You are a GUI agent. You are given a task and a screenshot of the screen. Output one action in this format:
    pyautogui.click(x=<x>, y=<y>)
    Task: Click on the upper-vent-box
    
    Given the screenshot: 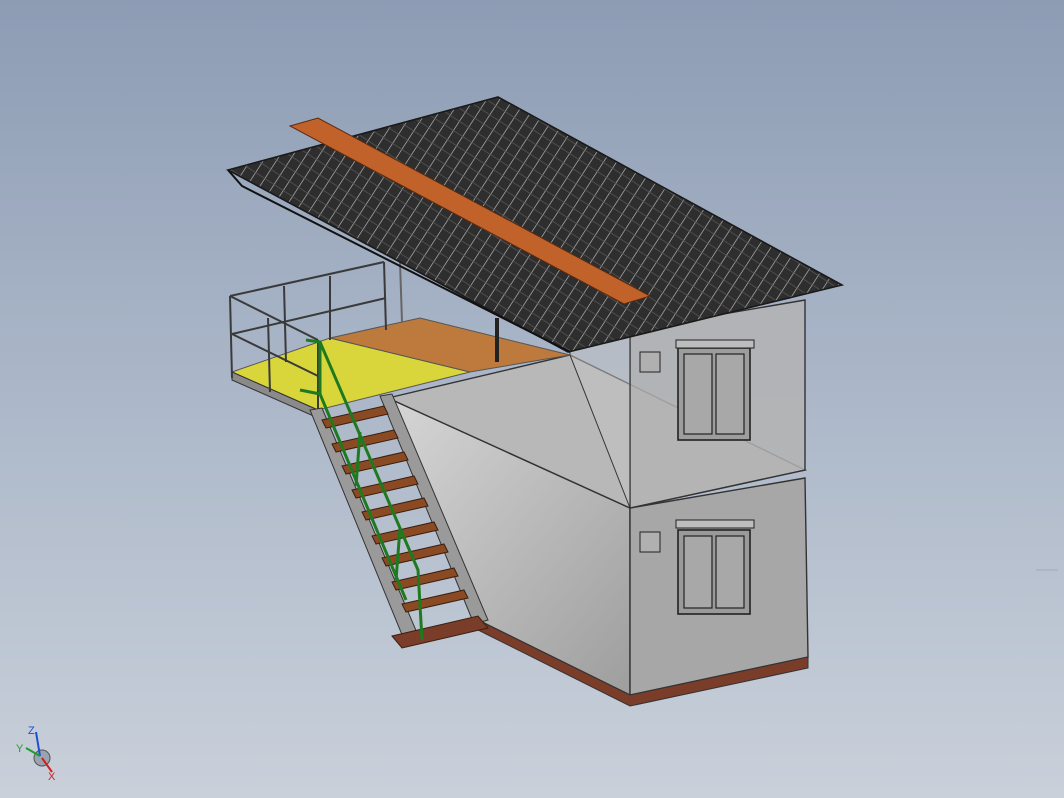 What is the action you would take?
    pyautogui.click(x=650, y=362)
    